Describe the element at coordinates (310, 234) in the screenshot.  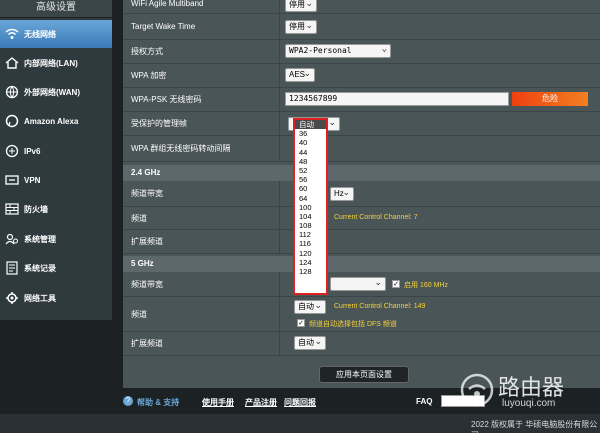
I see `channel-option: 112` at that location.